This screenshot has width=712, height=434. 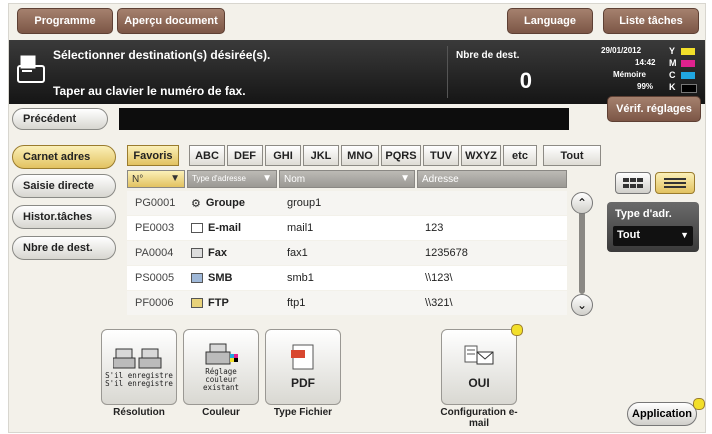 What do you see at coordinates (645, 62) in the screenshot?
I see `time-text: 14:42` at bounding box center [645, 62].